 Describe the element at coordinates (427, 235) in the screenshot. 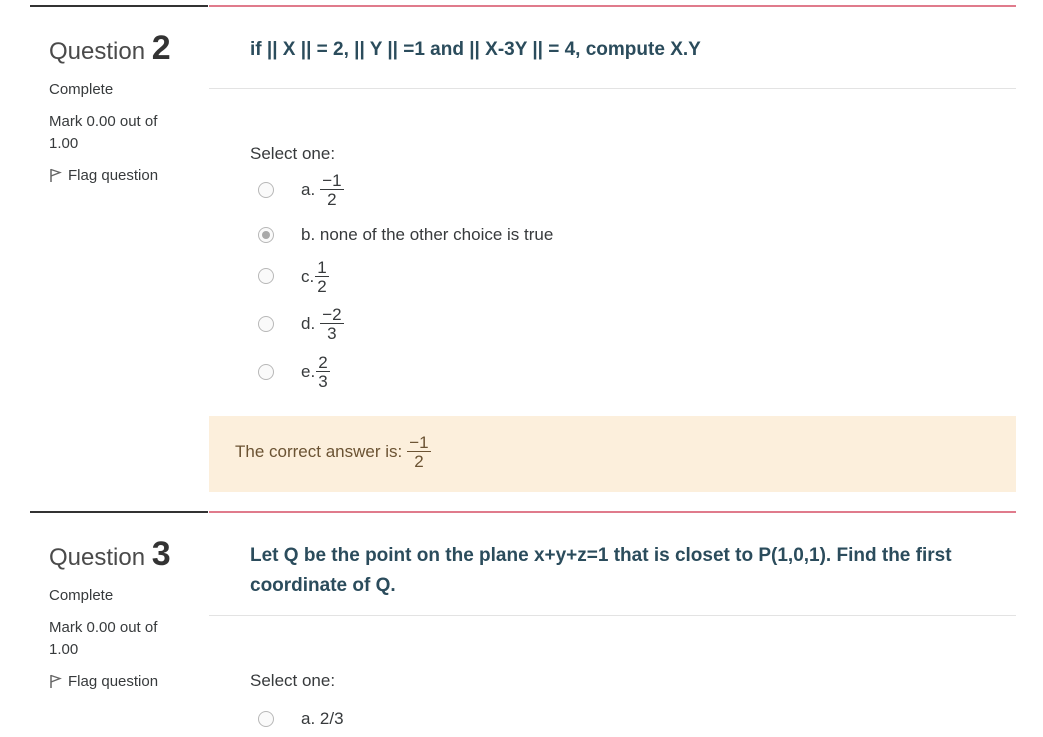

I see `option-label: b. none of the other choice is true` at that location.